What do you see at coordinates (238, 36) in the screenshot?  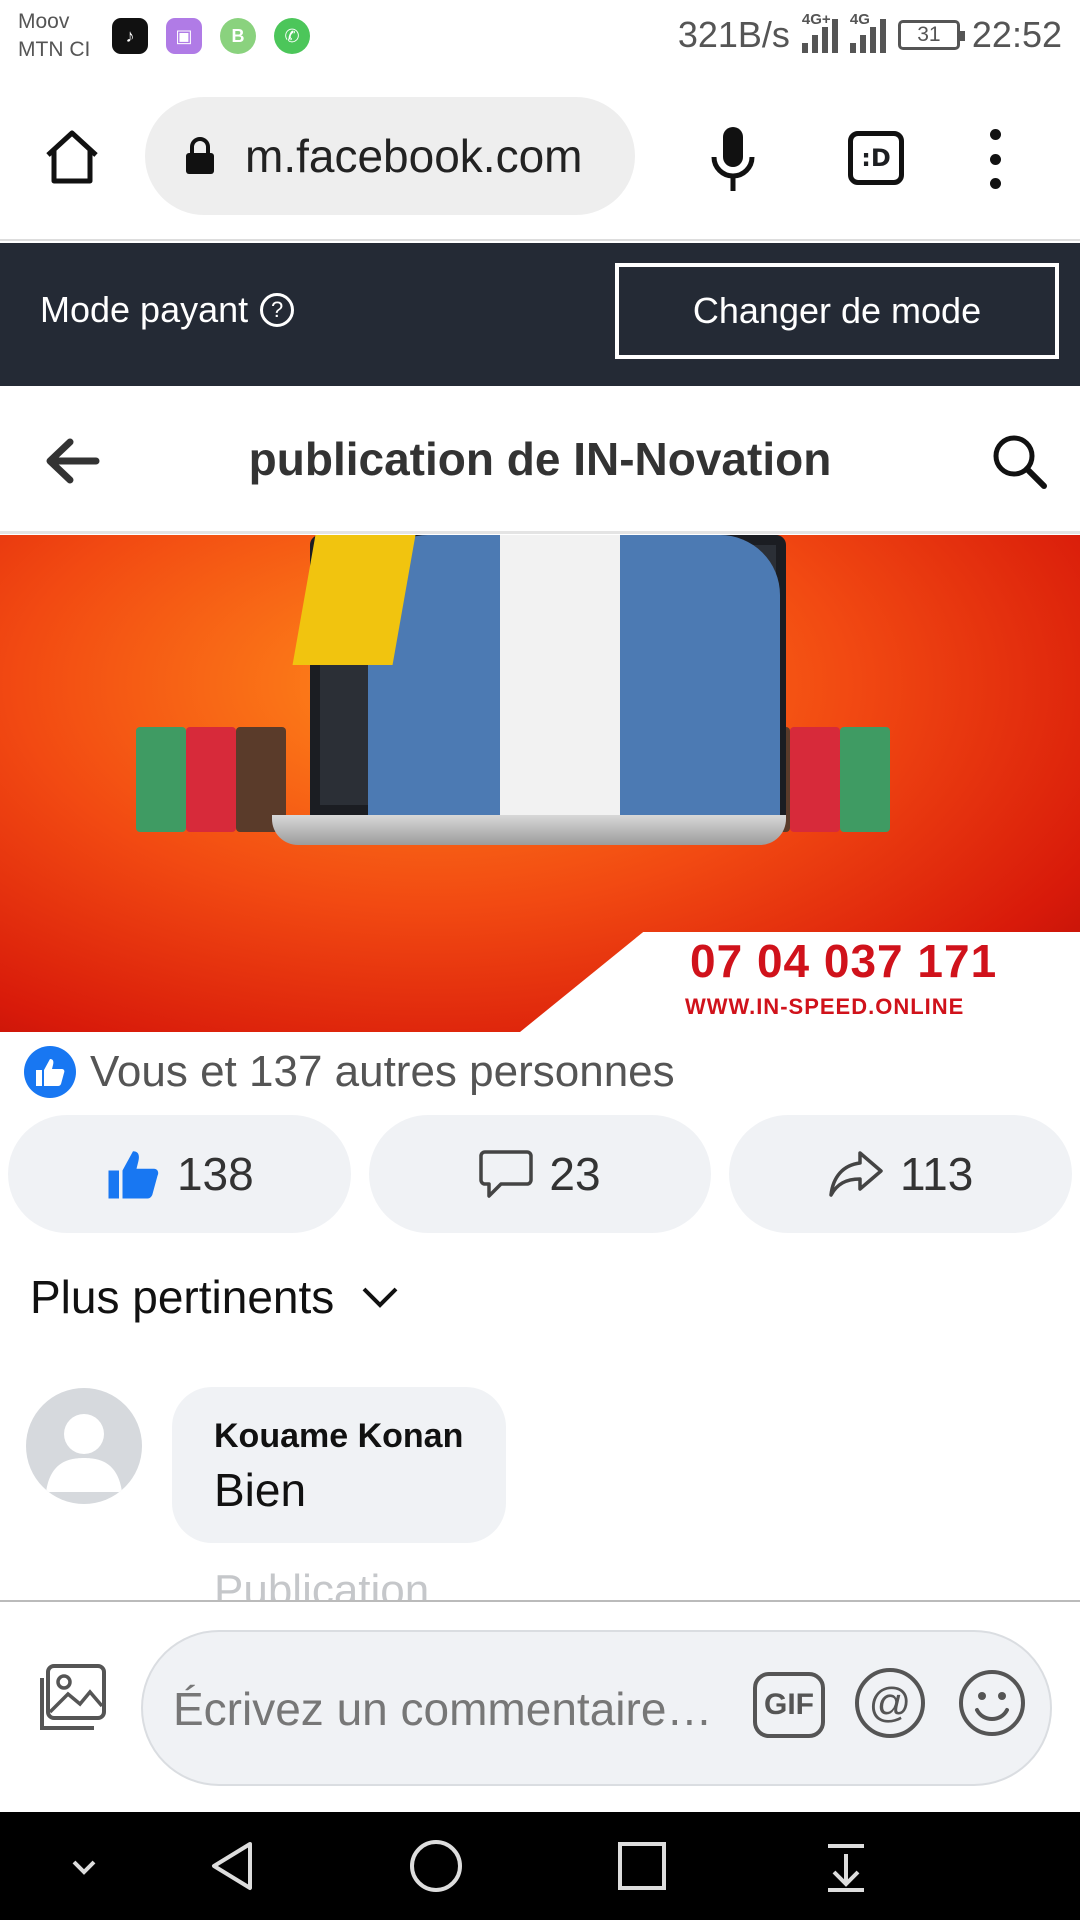 I see `b-app-icon: B` at bounding box center [238, 36].